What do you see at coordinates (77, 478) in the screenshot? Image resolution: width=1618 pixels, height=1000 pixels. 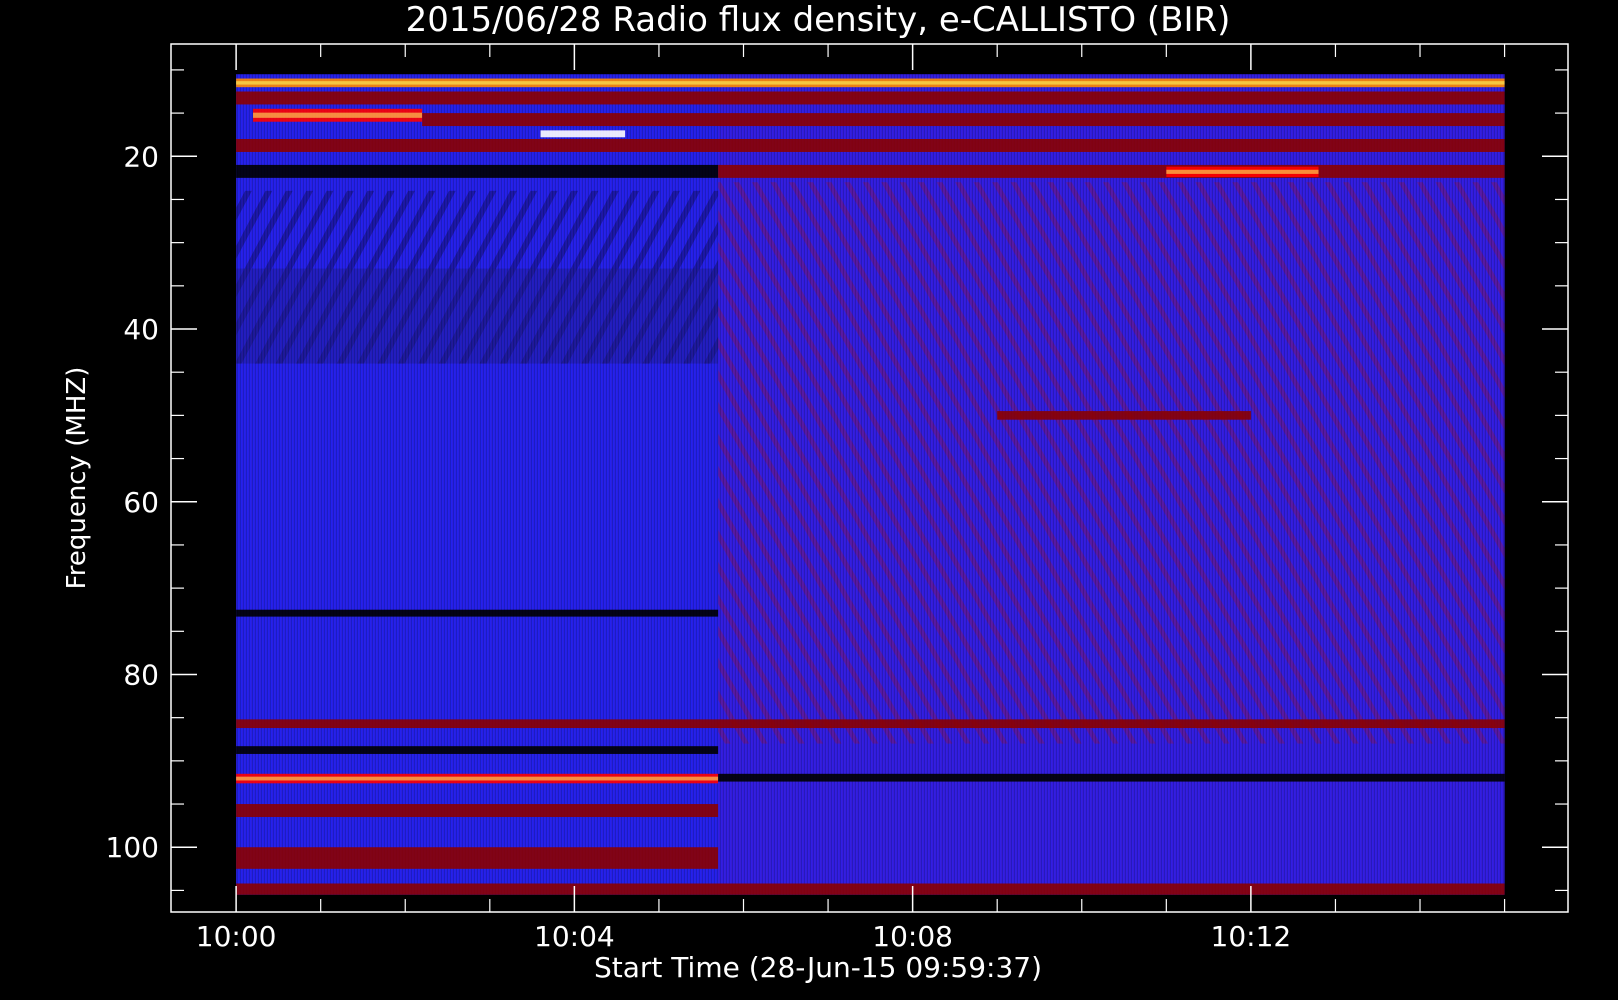 I see `y-axis-label: Frequency (MHZ)` at bounding box center [77, 478].